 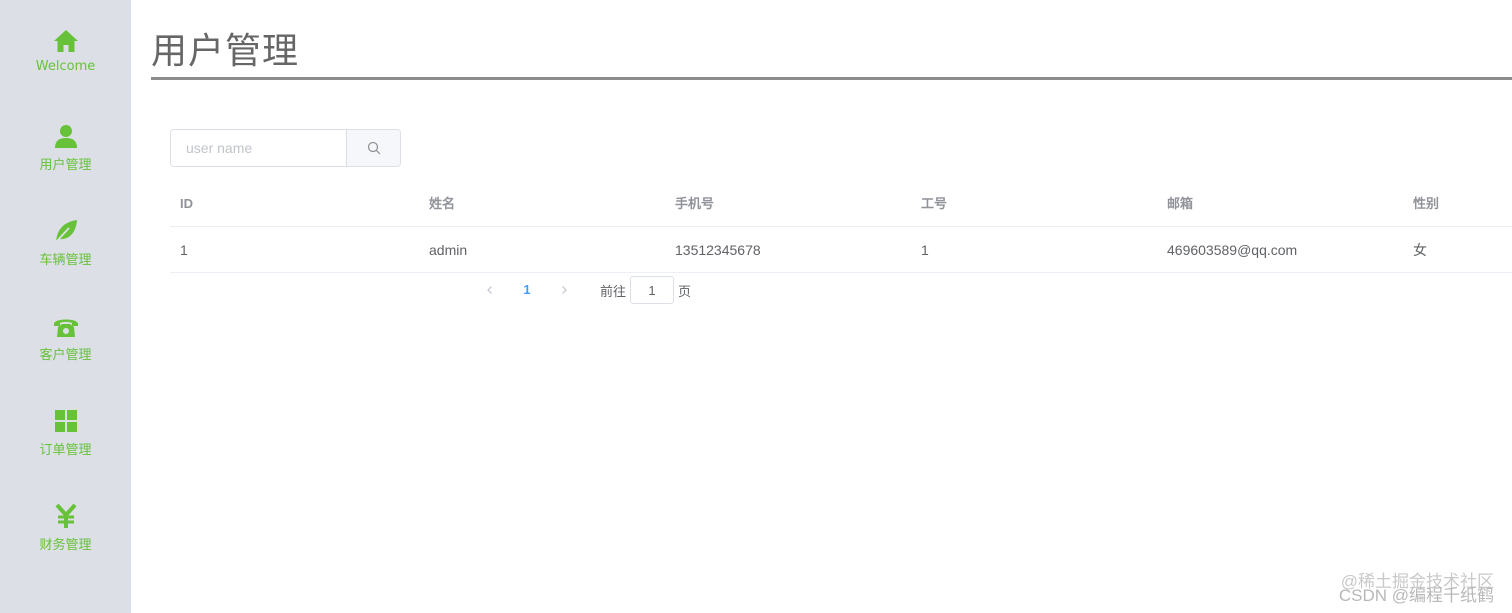 I want to click on sidebar-item-welcome: Welcome, so click(x=65, y=47).